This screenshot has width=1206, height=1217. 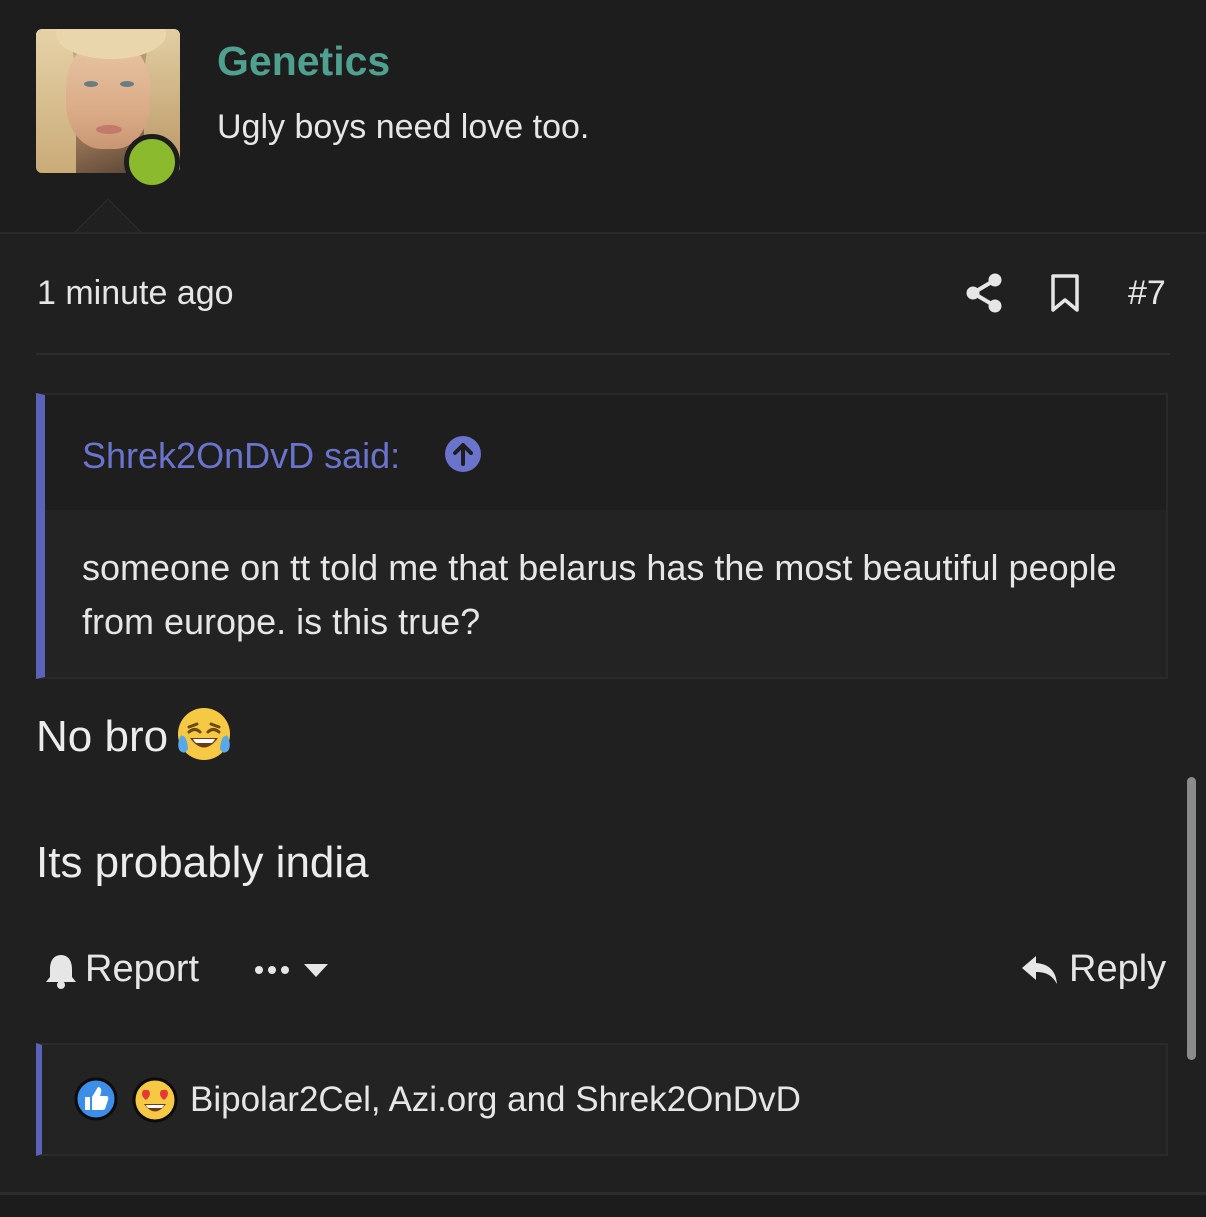 I want to click on post-text-line: Its probably india, so click(x=202, y=862).